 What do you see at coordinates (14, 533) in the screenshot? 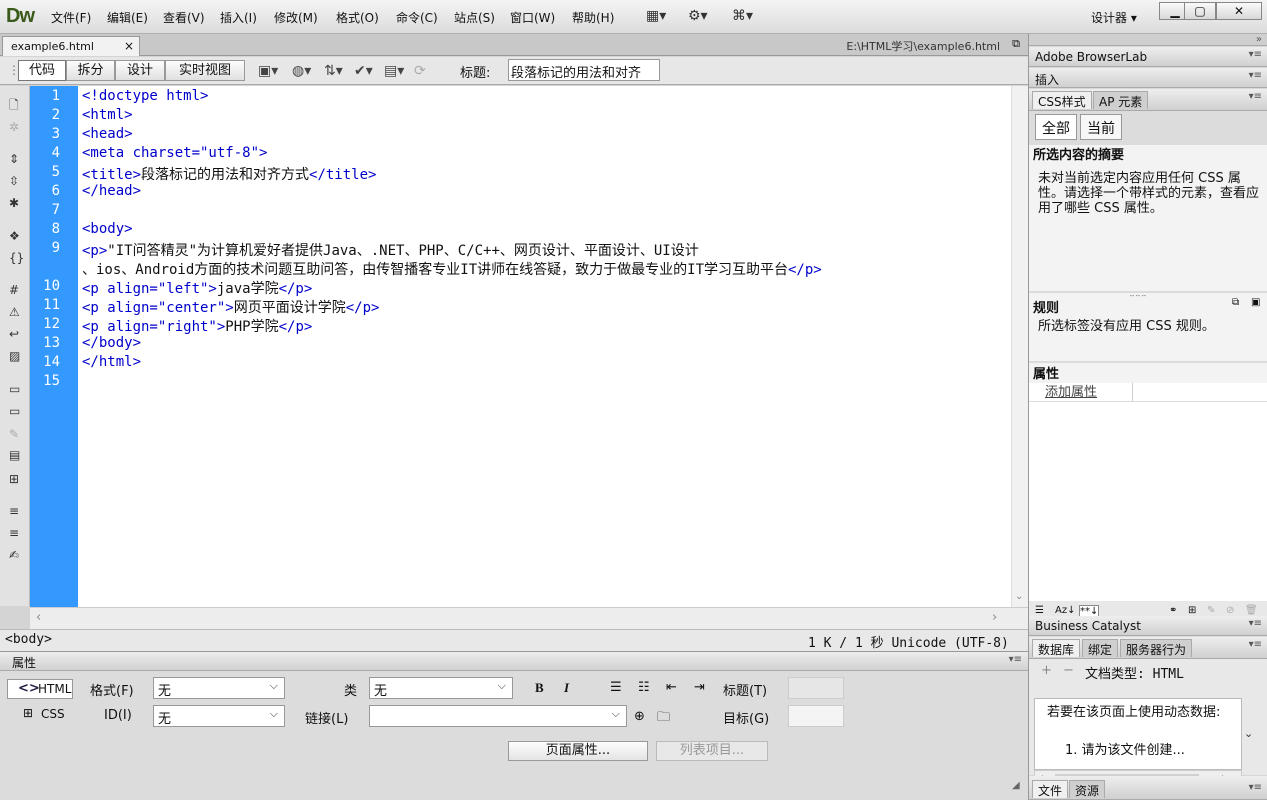
I see `outdent-code-icon: ≡` at bounding box center [14, 533].